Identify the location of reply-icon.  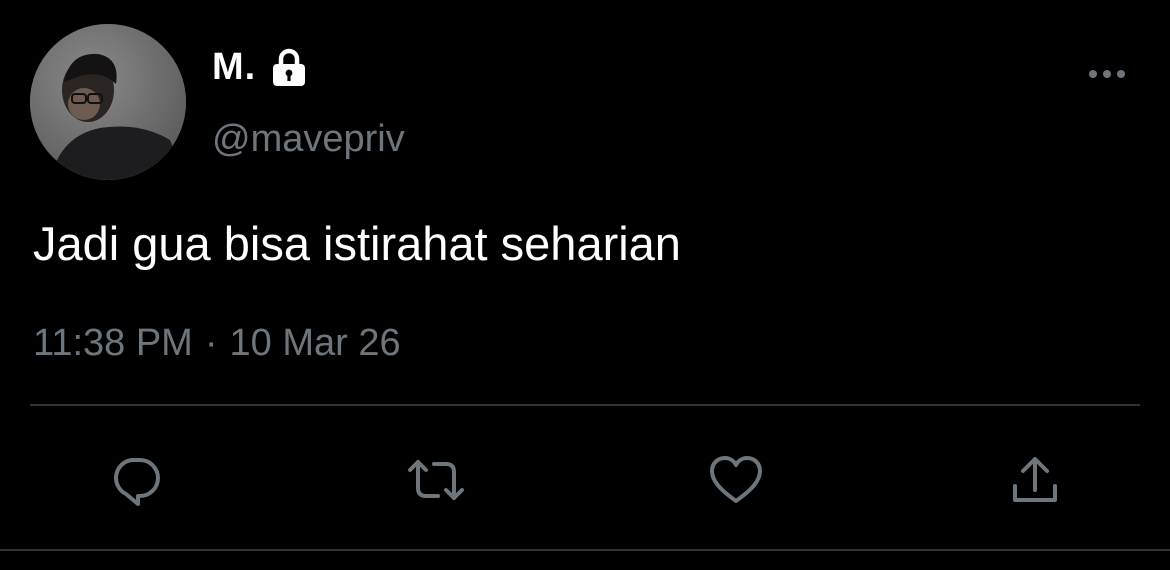
(136, 480).